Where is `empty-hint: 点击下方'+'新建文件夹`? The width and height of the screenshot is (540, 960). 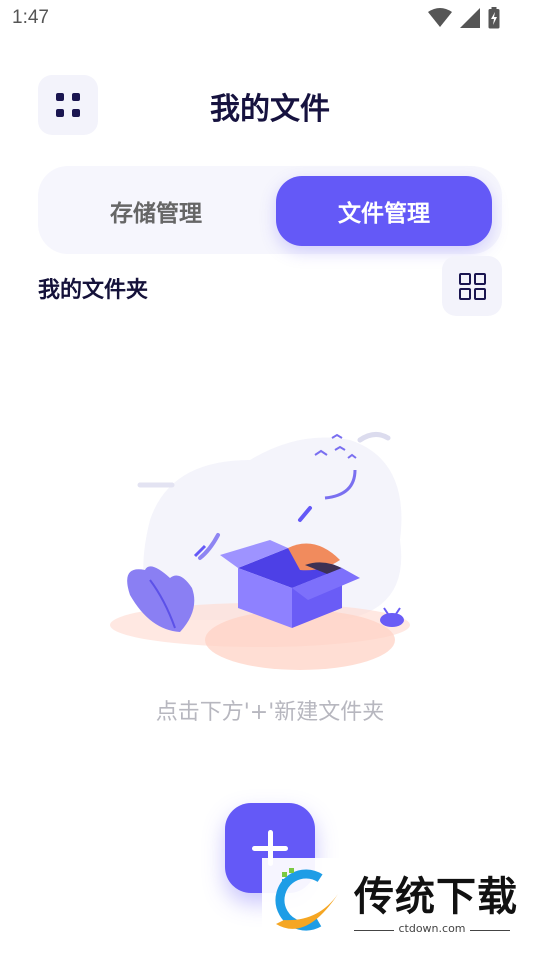
empty-hint: 点击下方'+'新建文件夹 is located at coordinates (270, 712).